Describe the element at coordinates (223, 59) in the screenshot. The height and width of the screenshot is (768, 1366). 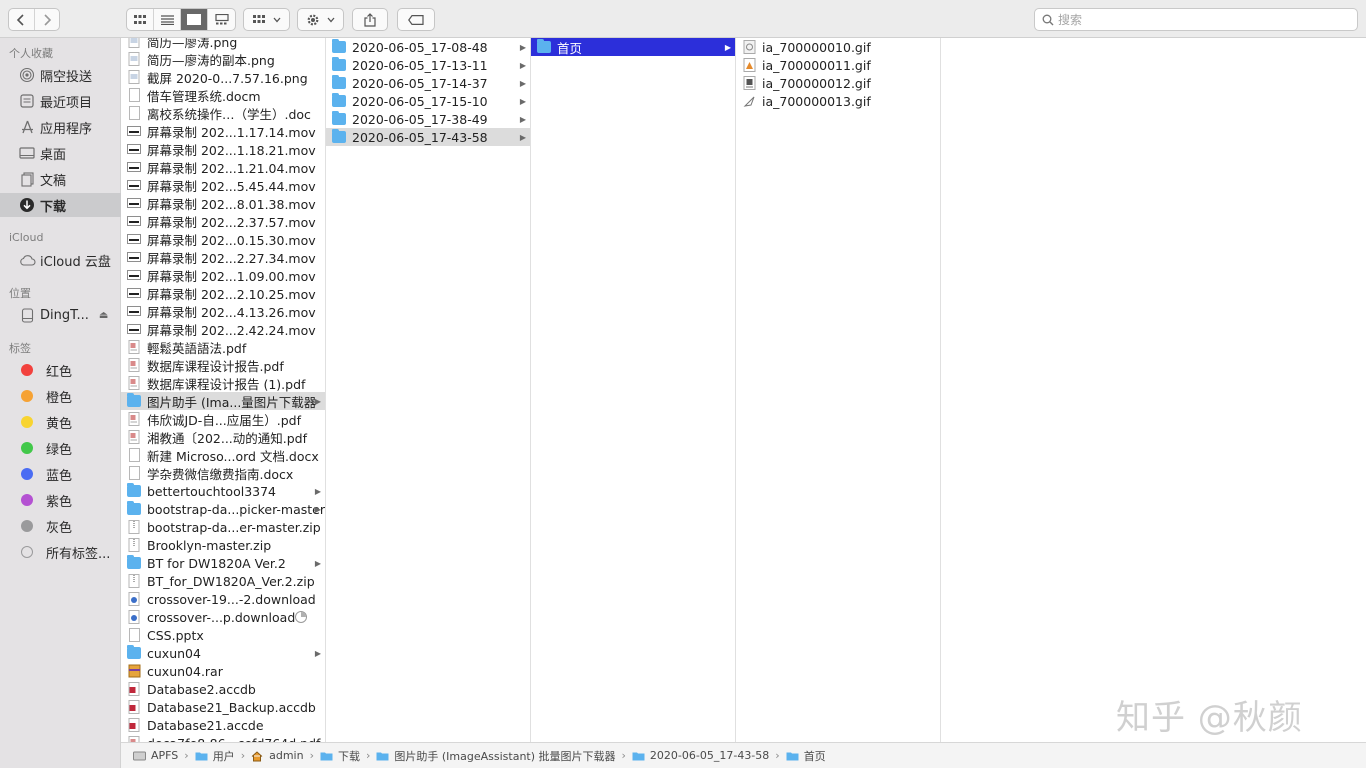
I see `file-row: 简历—廖涛的副本.png` at that location.